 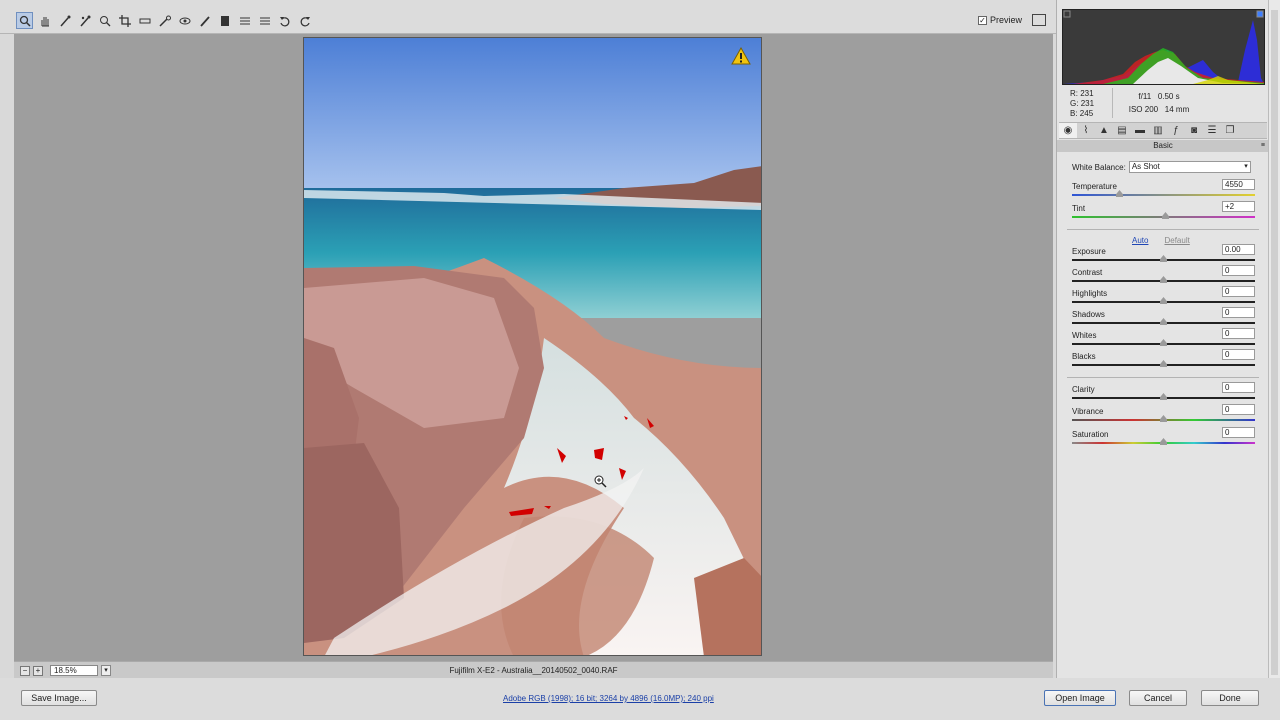 I want to click on graduated-filter-icon, so click(x=224, y=20).